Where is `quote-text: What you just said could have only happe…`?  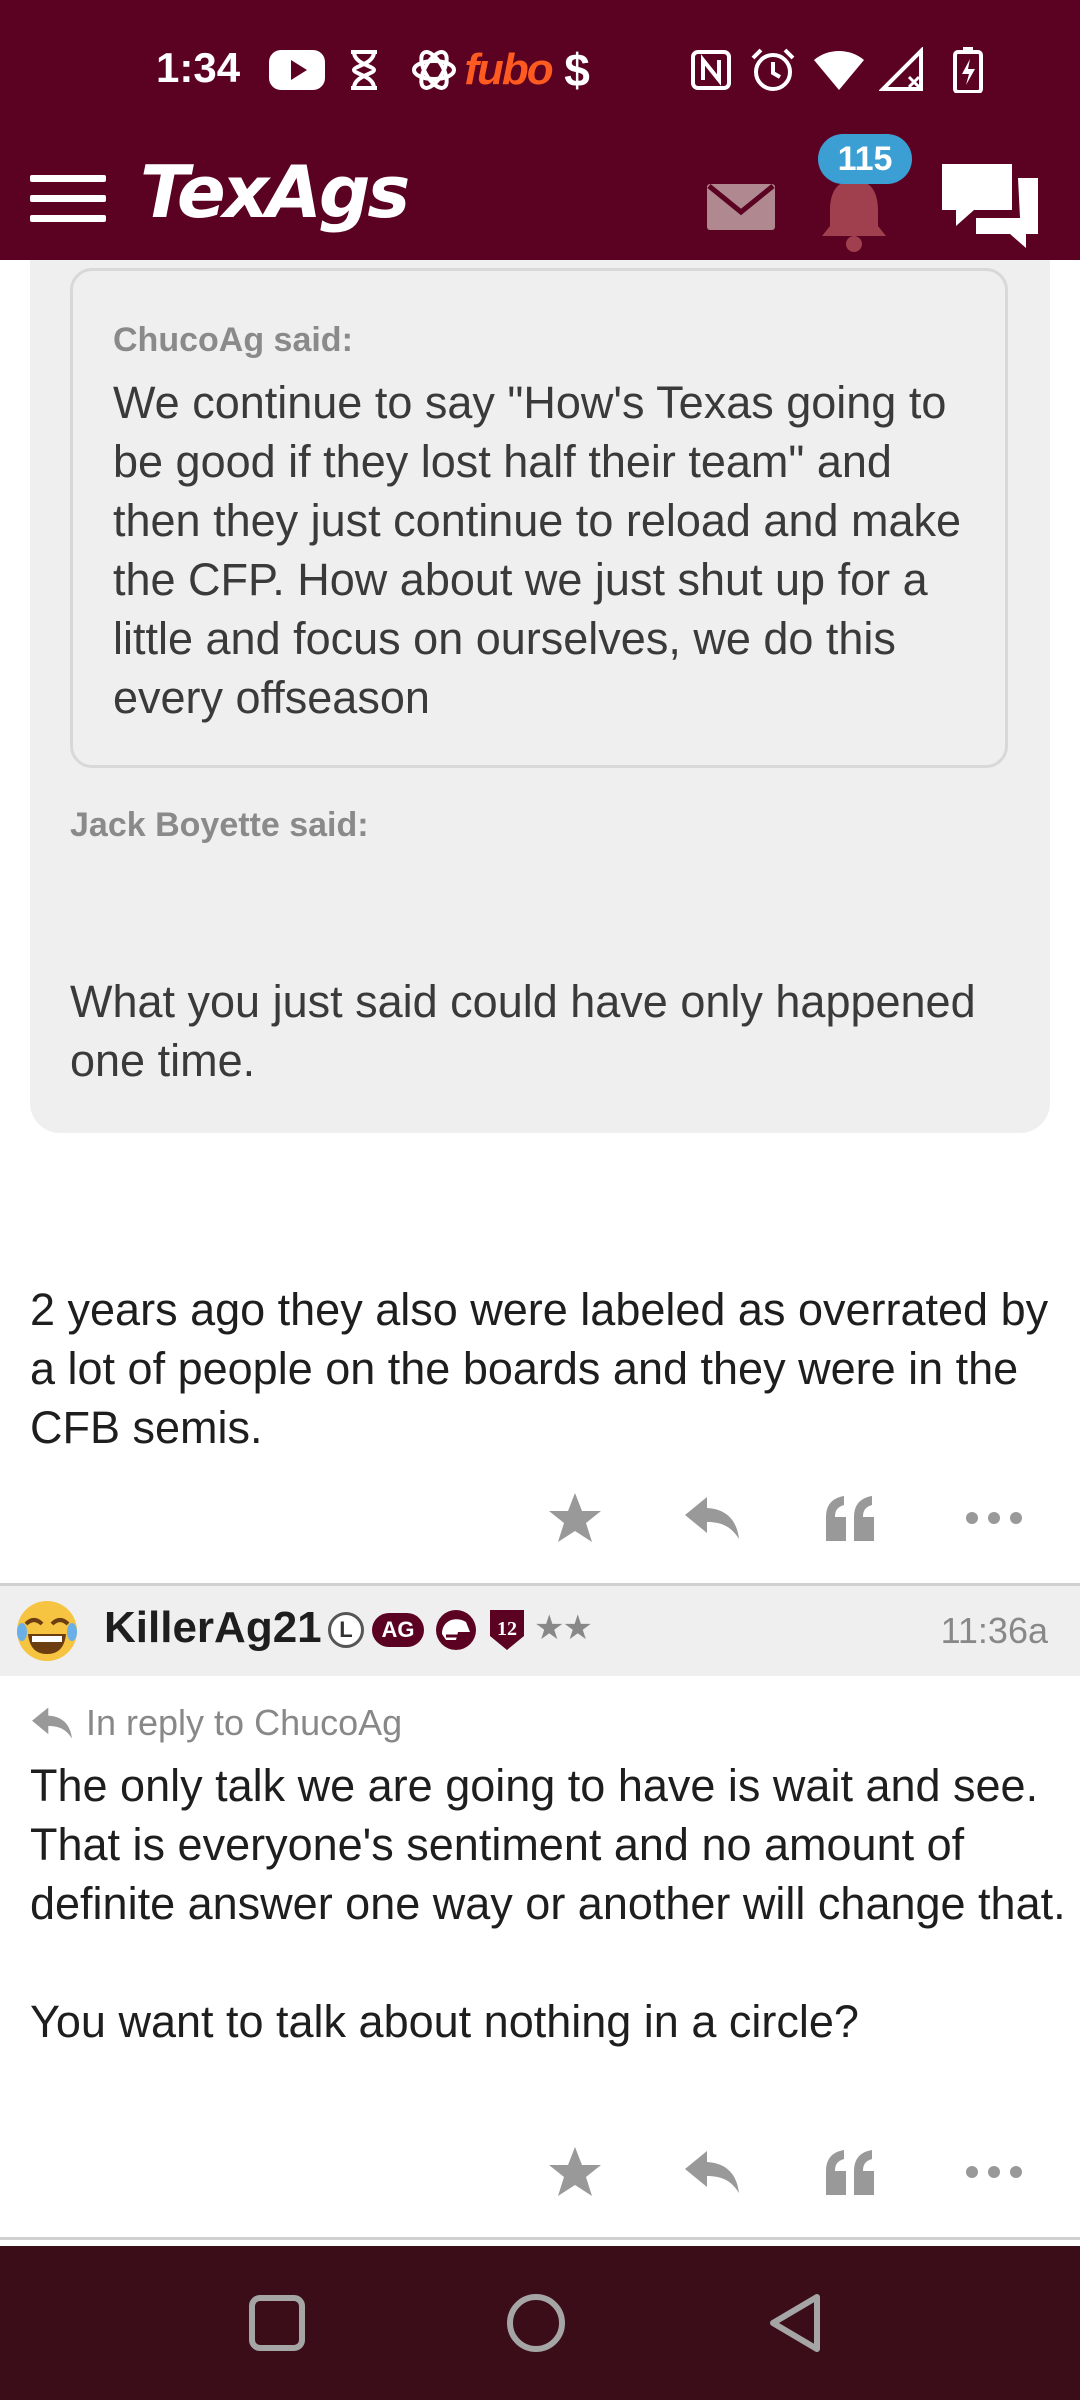 quote-text: What you just said could have only happe… is located at coordinates (523, 1031).